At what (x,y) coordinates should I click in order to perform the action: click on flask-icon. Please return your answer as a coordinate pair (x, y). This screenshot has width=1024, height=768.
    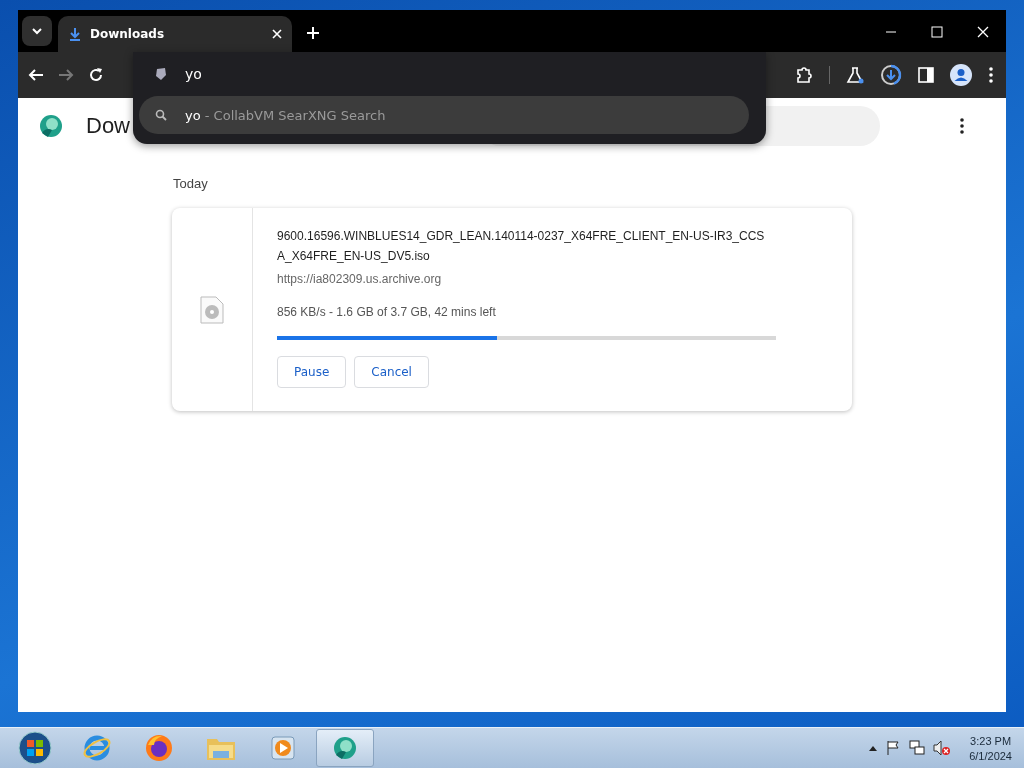
    Looking at the image, I should click on (855, 75).